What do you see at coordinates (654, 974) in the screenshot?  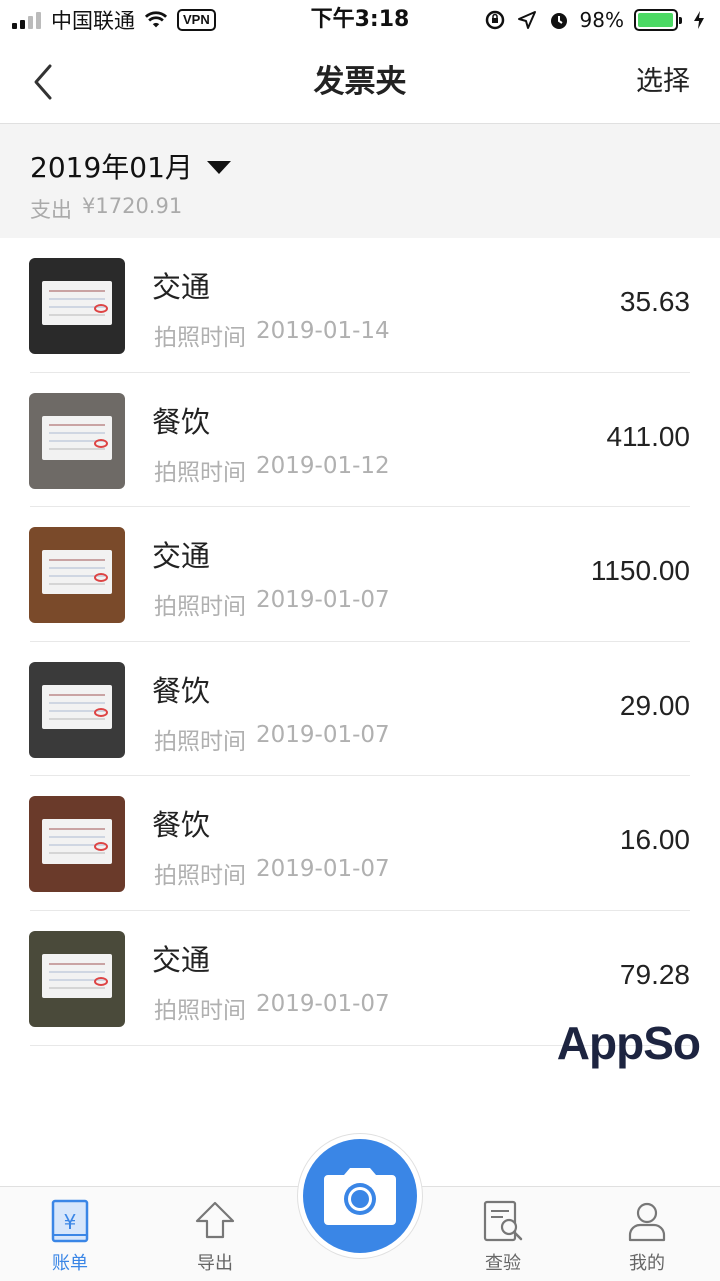 I see `invoice-amount: 79.28` at bounding box center [654, 974].